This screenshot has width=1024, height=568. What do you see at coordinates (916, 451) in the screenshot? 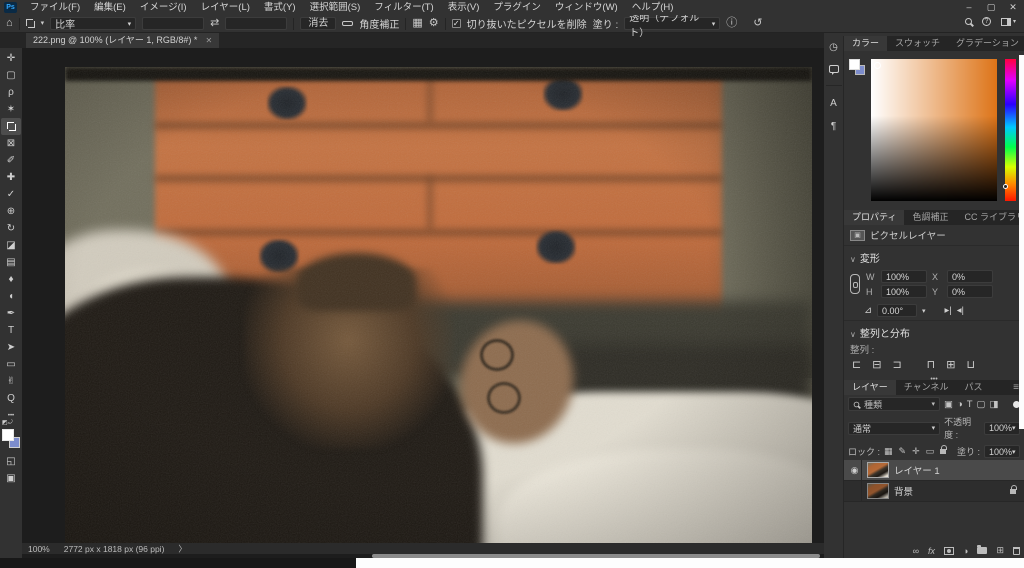
I see `lock-position-icon: ✛` at bounding box center [916, 451].